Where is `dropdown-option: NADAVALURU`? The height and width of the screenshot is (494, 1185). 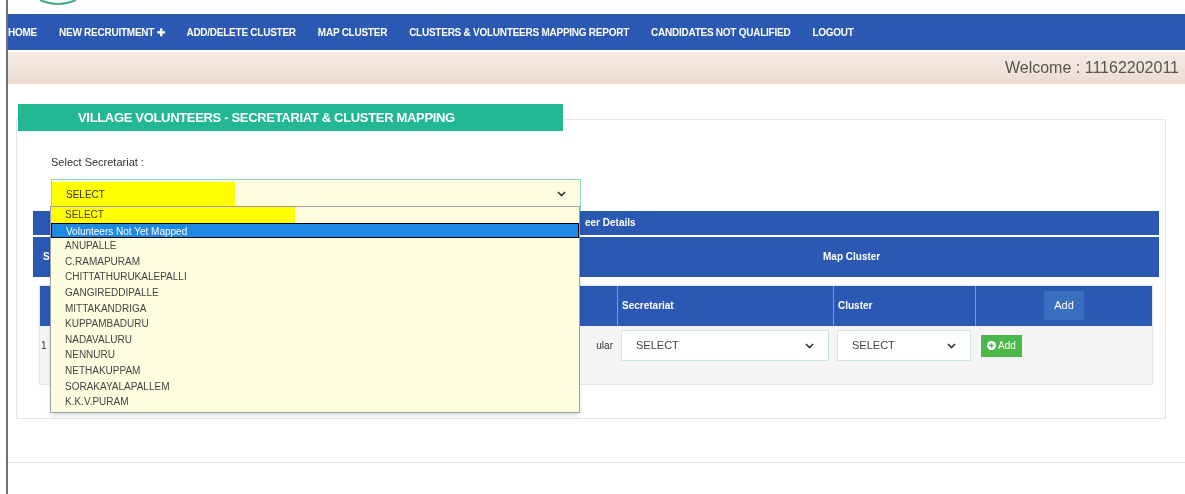
dropdown-option: NADAVALURU is located at coordinates (315, 339).